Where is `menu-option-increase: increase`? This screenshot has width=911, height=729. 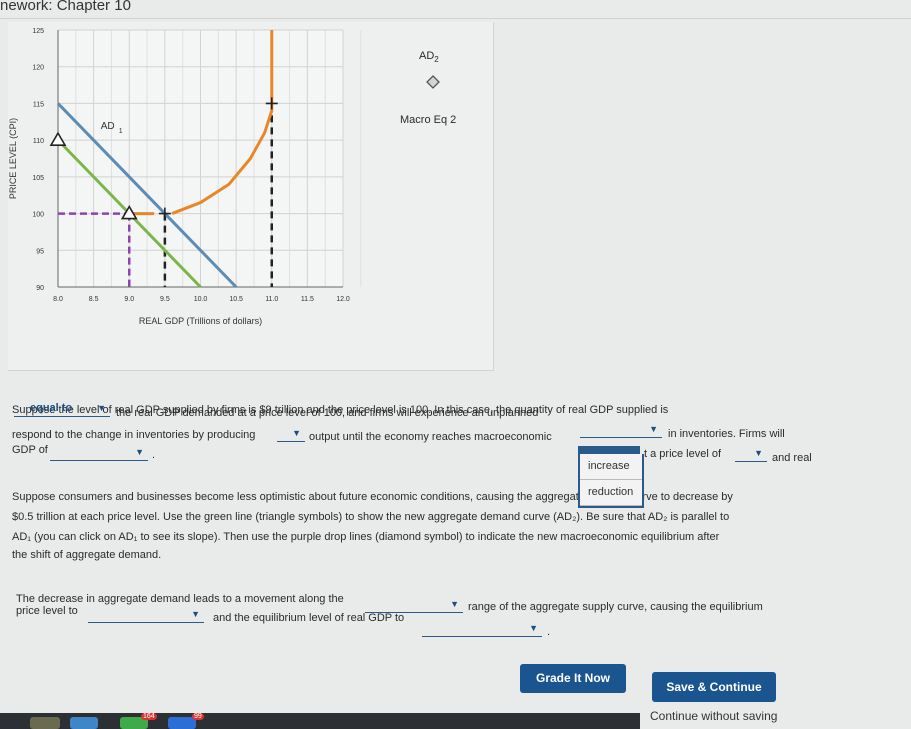 menu-option-increase: increase is located at coordinates (611, 467).